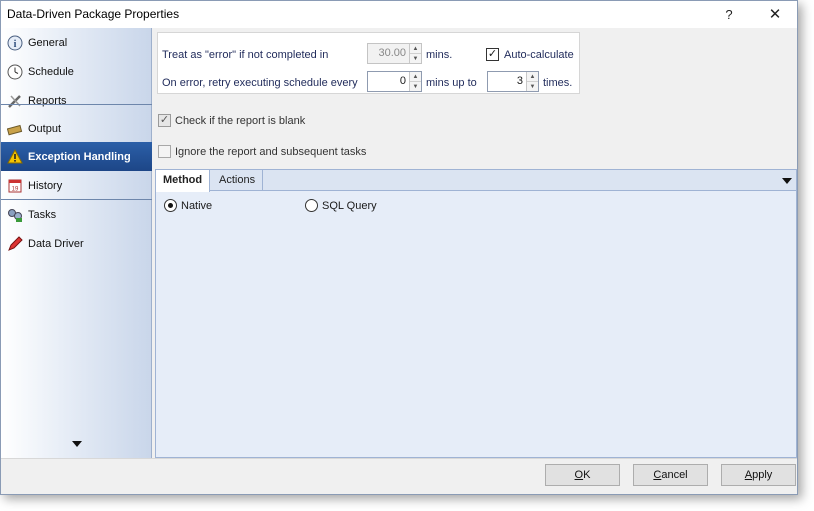 This screenshot has width=814, height=511. Describe the element at coordinates (260, 83) in the screenshot. I see `retry-label: On error, retry executing schedule every` at that location.